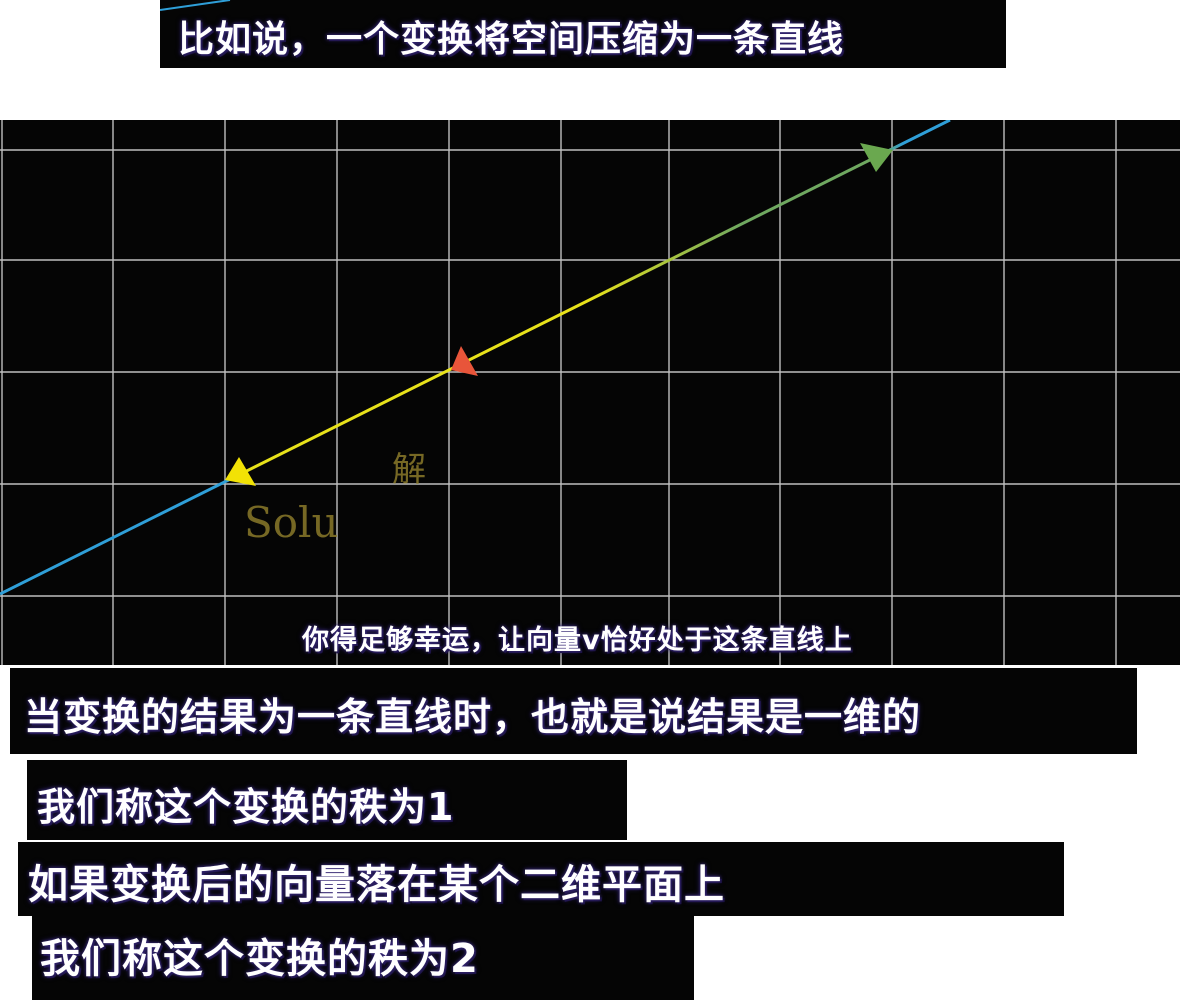  What do you see at coordinates (259, 959) in the screenshot?
I see `caption-line-4: 我们称这个变换的秩为2` at bounding box center [259, 959].